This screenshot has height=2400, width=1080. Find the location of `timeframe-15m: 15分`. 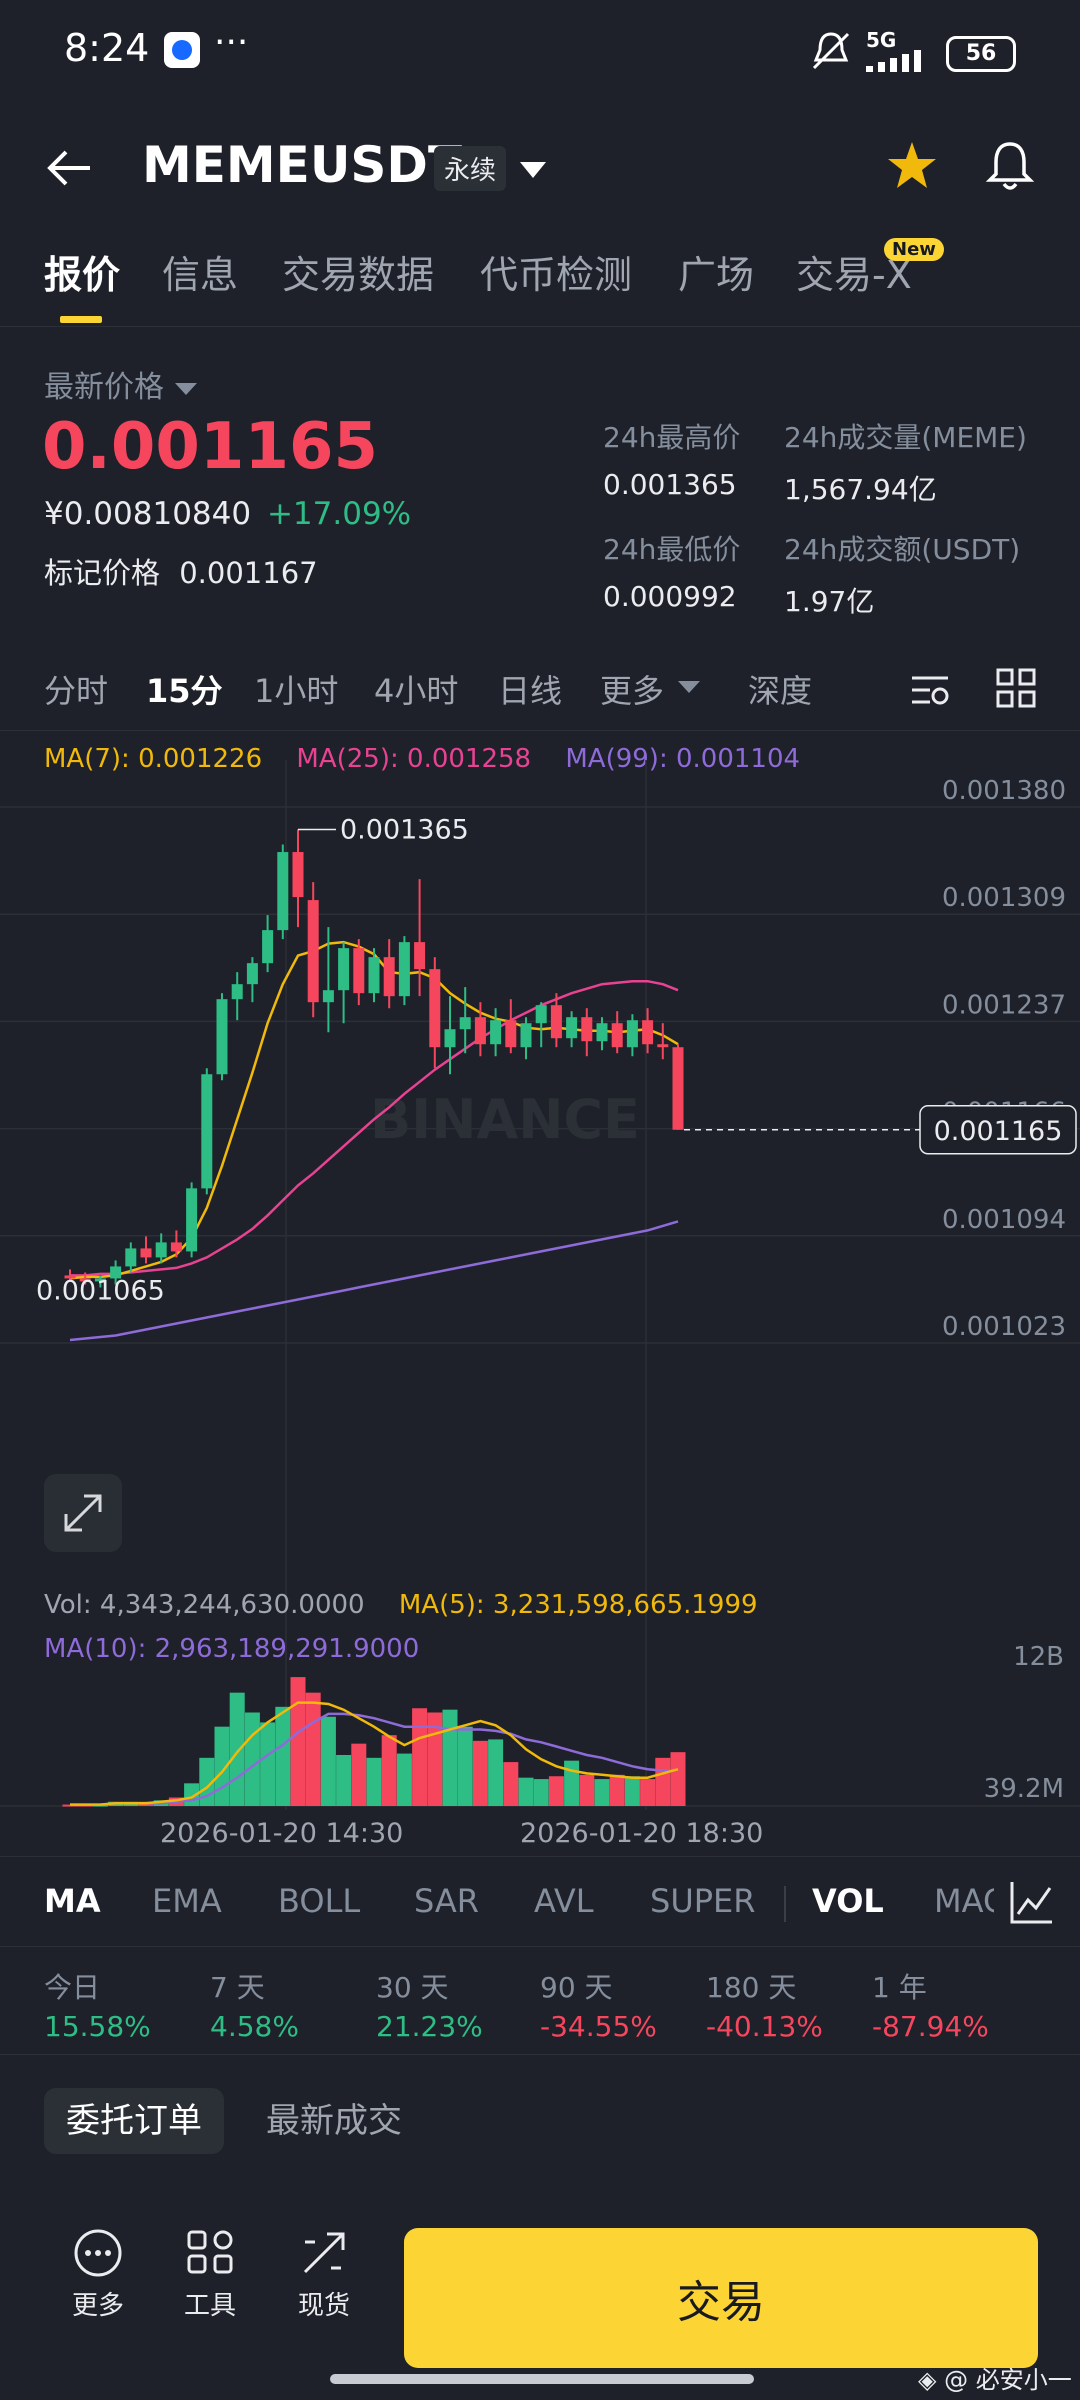

timeframe-15m: 15分 is located at coordinates (184, 689).